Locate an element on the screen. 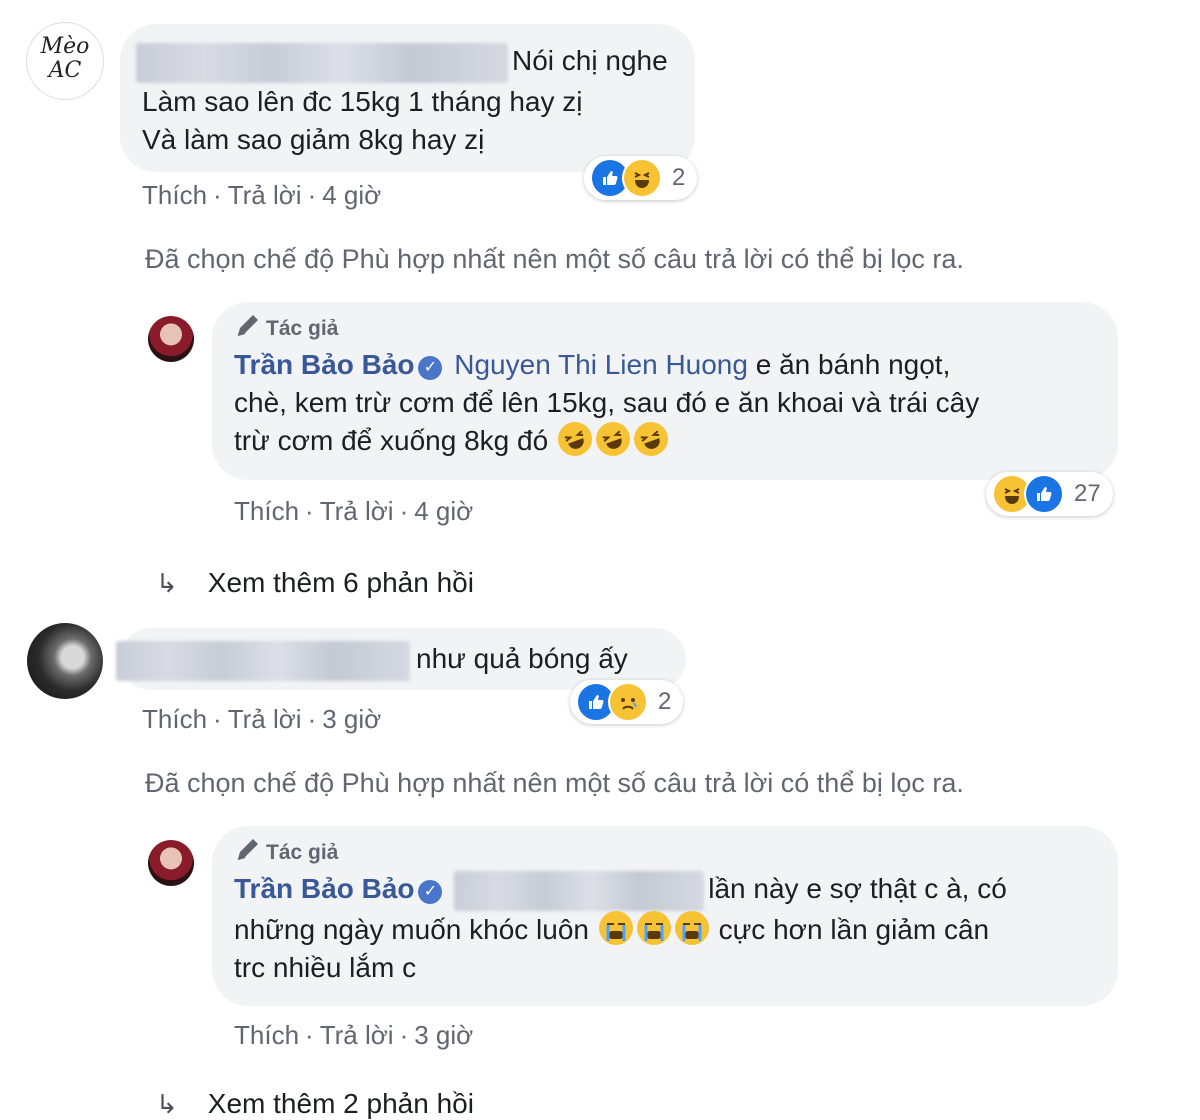  sad-icon is located at coordinates (628, 702).